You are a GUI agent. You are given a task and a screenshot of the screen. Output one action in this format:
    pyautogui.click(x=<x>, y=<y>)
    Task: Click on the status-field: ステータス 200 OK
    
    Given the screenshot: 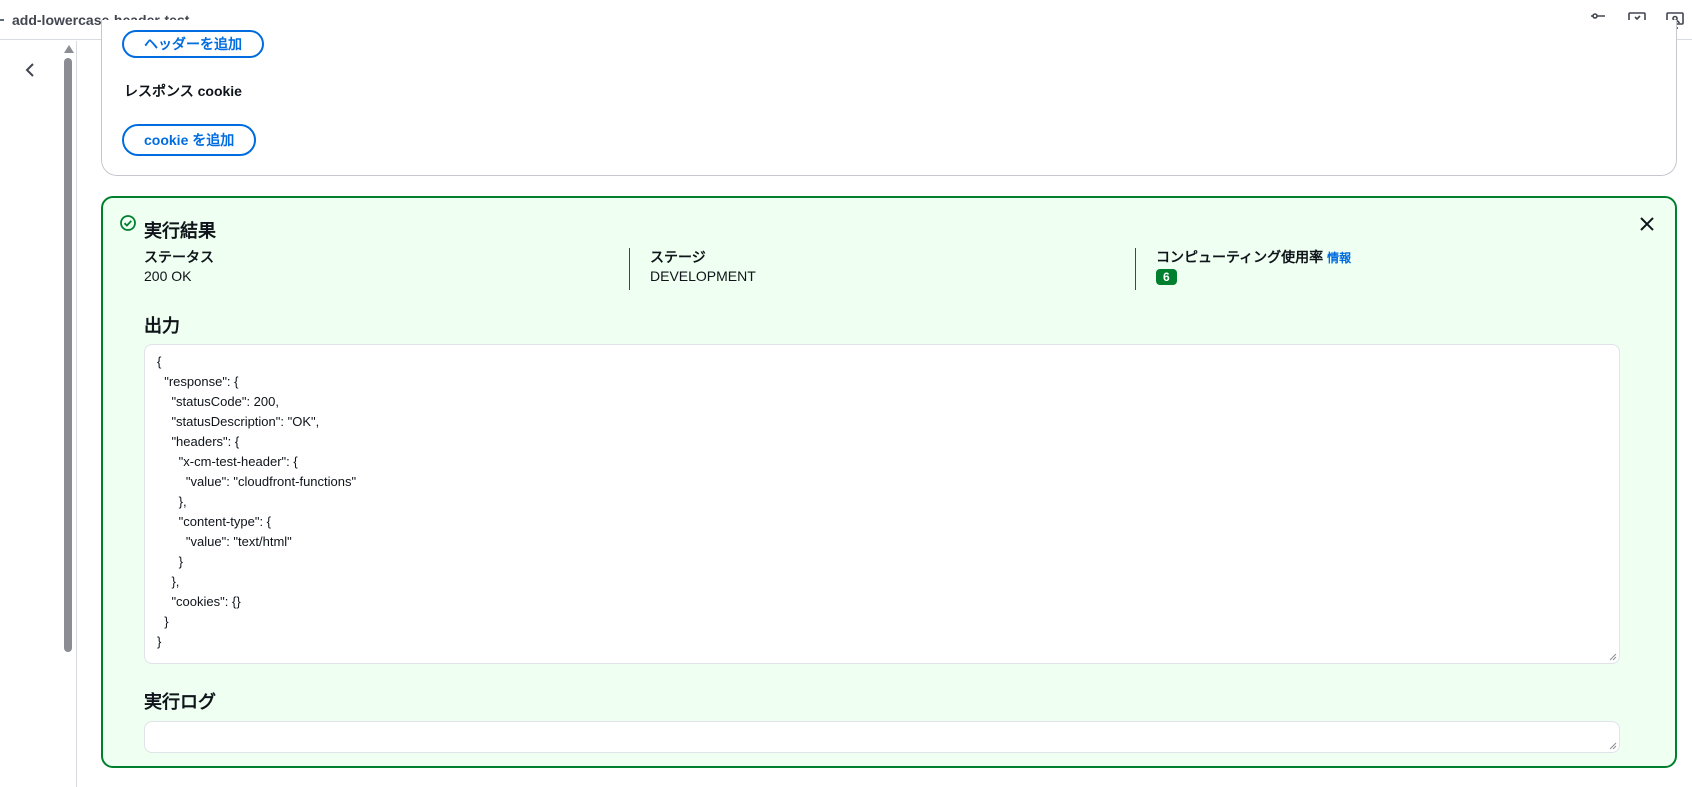 What is the action you would take?
    pyautogui.click(x=179, y=267)
    